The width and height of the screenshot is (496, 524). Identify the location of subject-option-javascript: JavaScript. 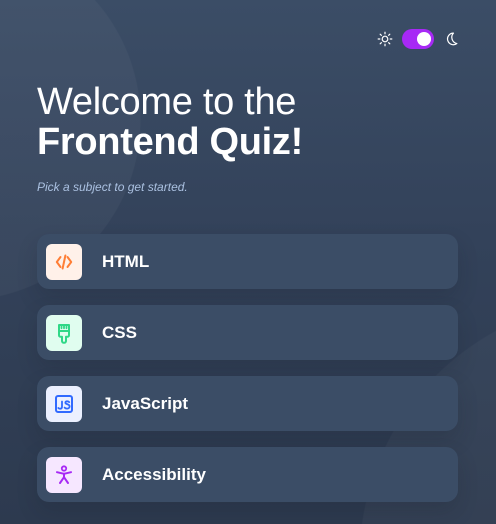
(247, 403).